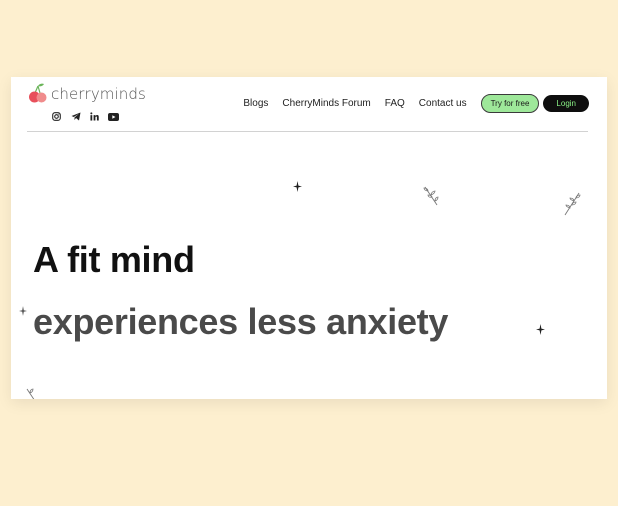 This screenshot has height=506, width=618. Describe the element at coordinates (326, 103) in the screenshot. I see `nav-link-forum: CherryMinds Forum` at that location.